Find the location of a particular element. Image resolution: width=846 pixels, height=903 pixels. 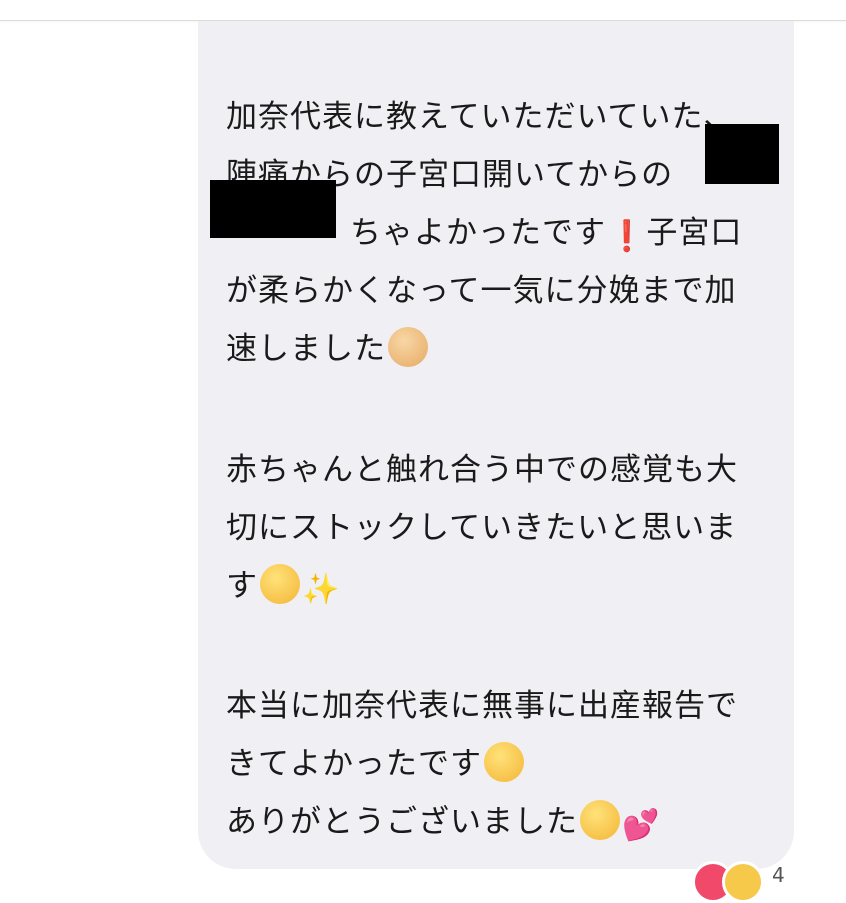

message-line: す ✨ is located at coordinates (506, 586).